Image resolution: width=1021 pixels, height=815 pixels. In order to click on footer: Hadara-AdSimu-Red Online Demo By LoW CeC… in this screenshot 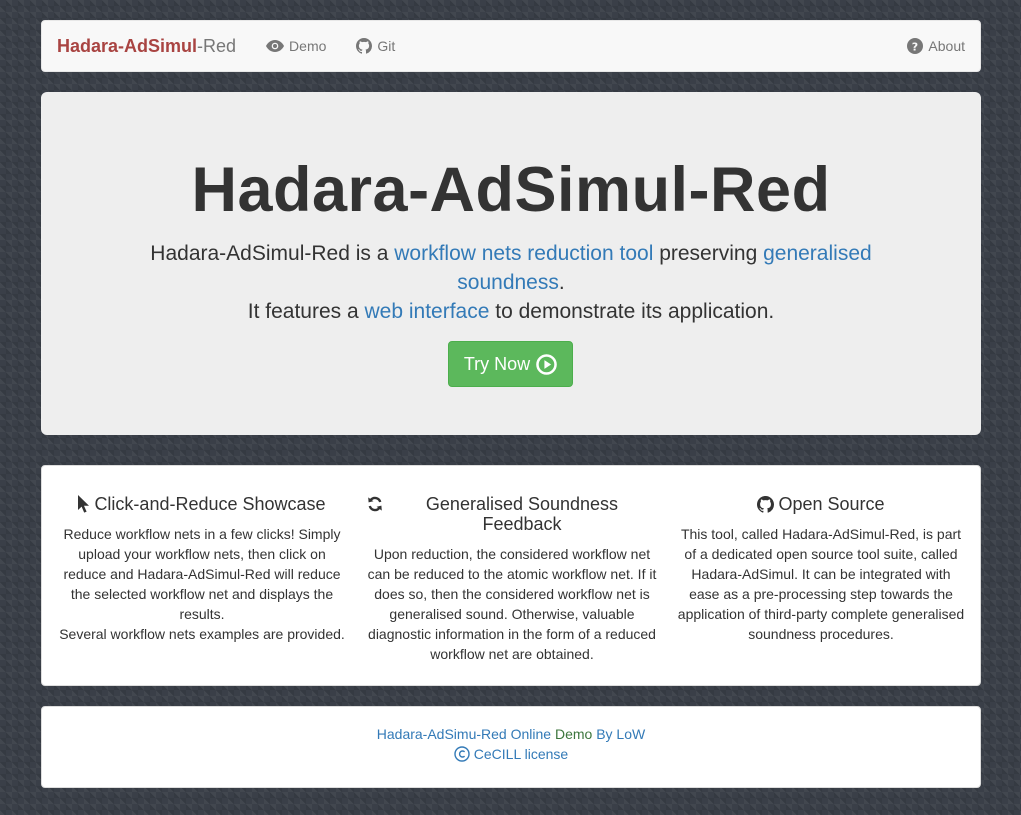, I will do `click(511, 747)`.